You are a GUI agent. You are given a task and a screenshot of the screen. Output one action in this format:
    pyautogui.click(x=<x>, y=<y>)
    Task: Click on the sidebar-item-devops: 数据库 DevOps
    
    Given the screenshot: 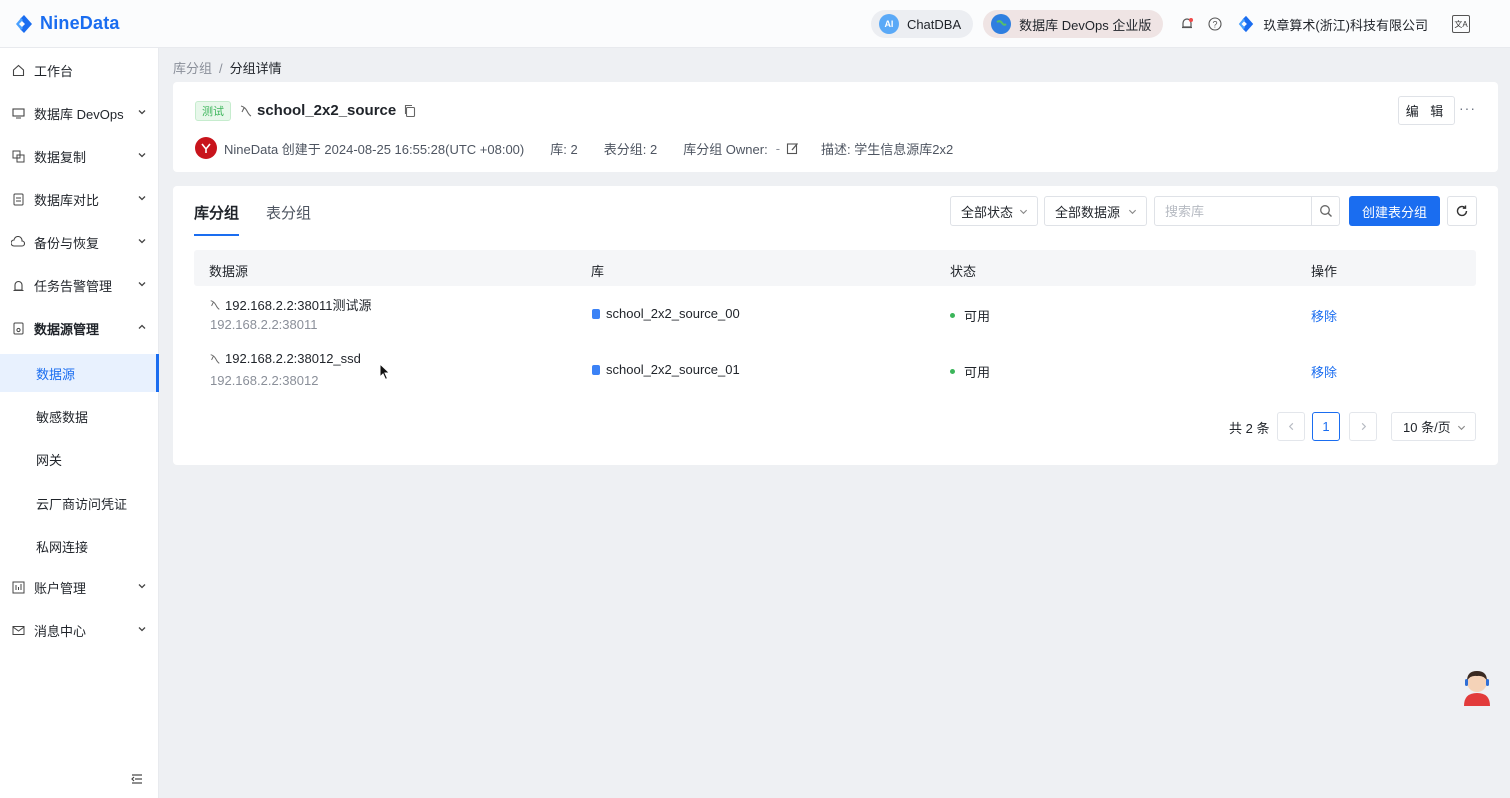 What is the action you would take?
    pyautogui.click(x=79, y=113)
    